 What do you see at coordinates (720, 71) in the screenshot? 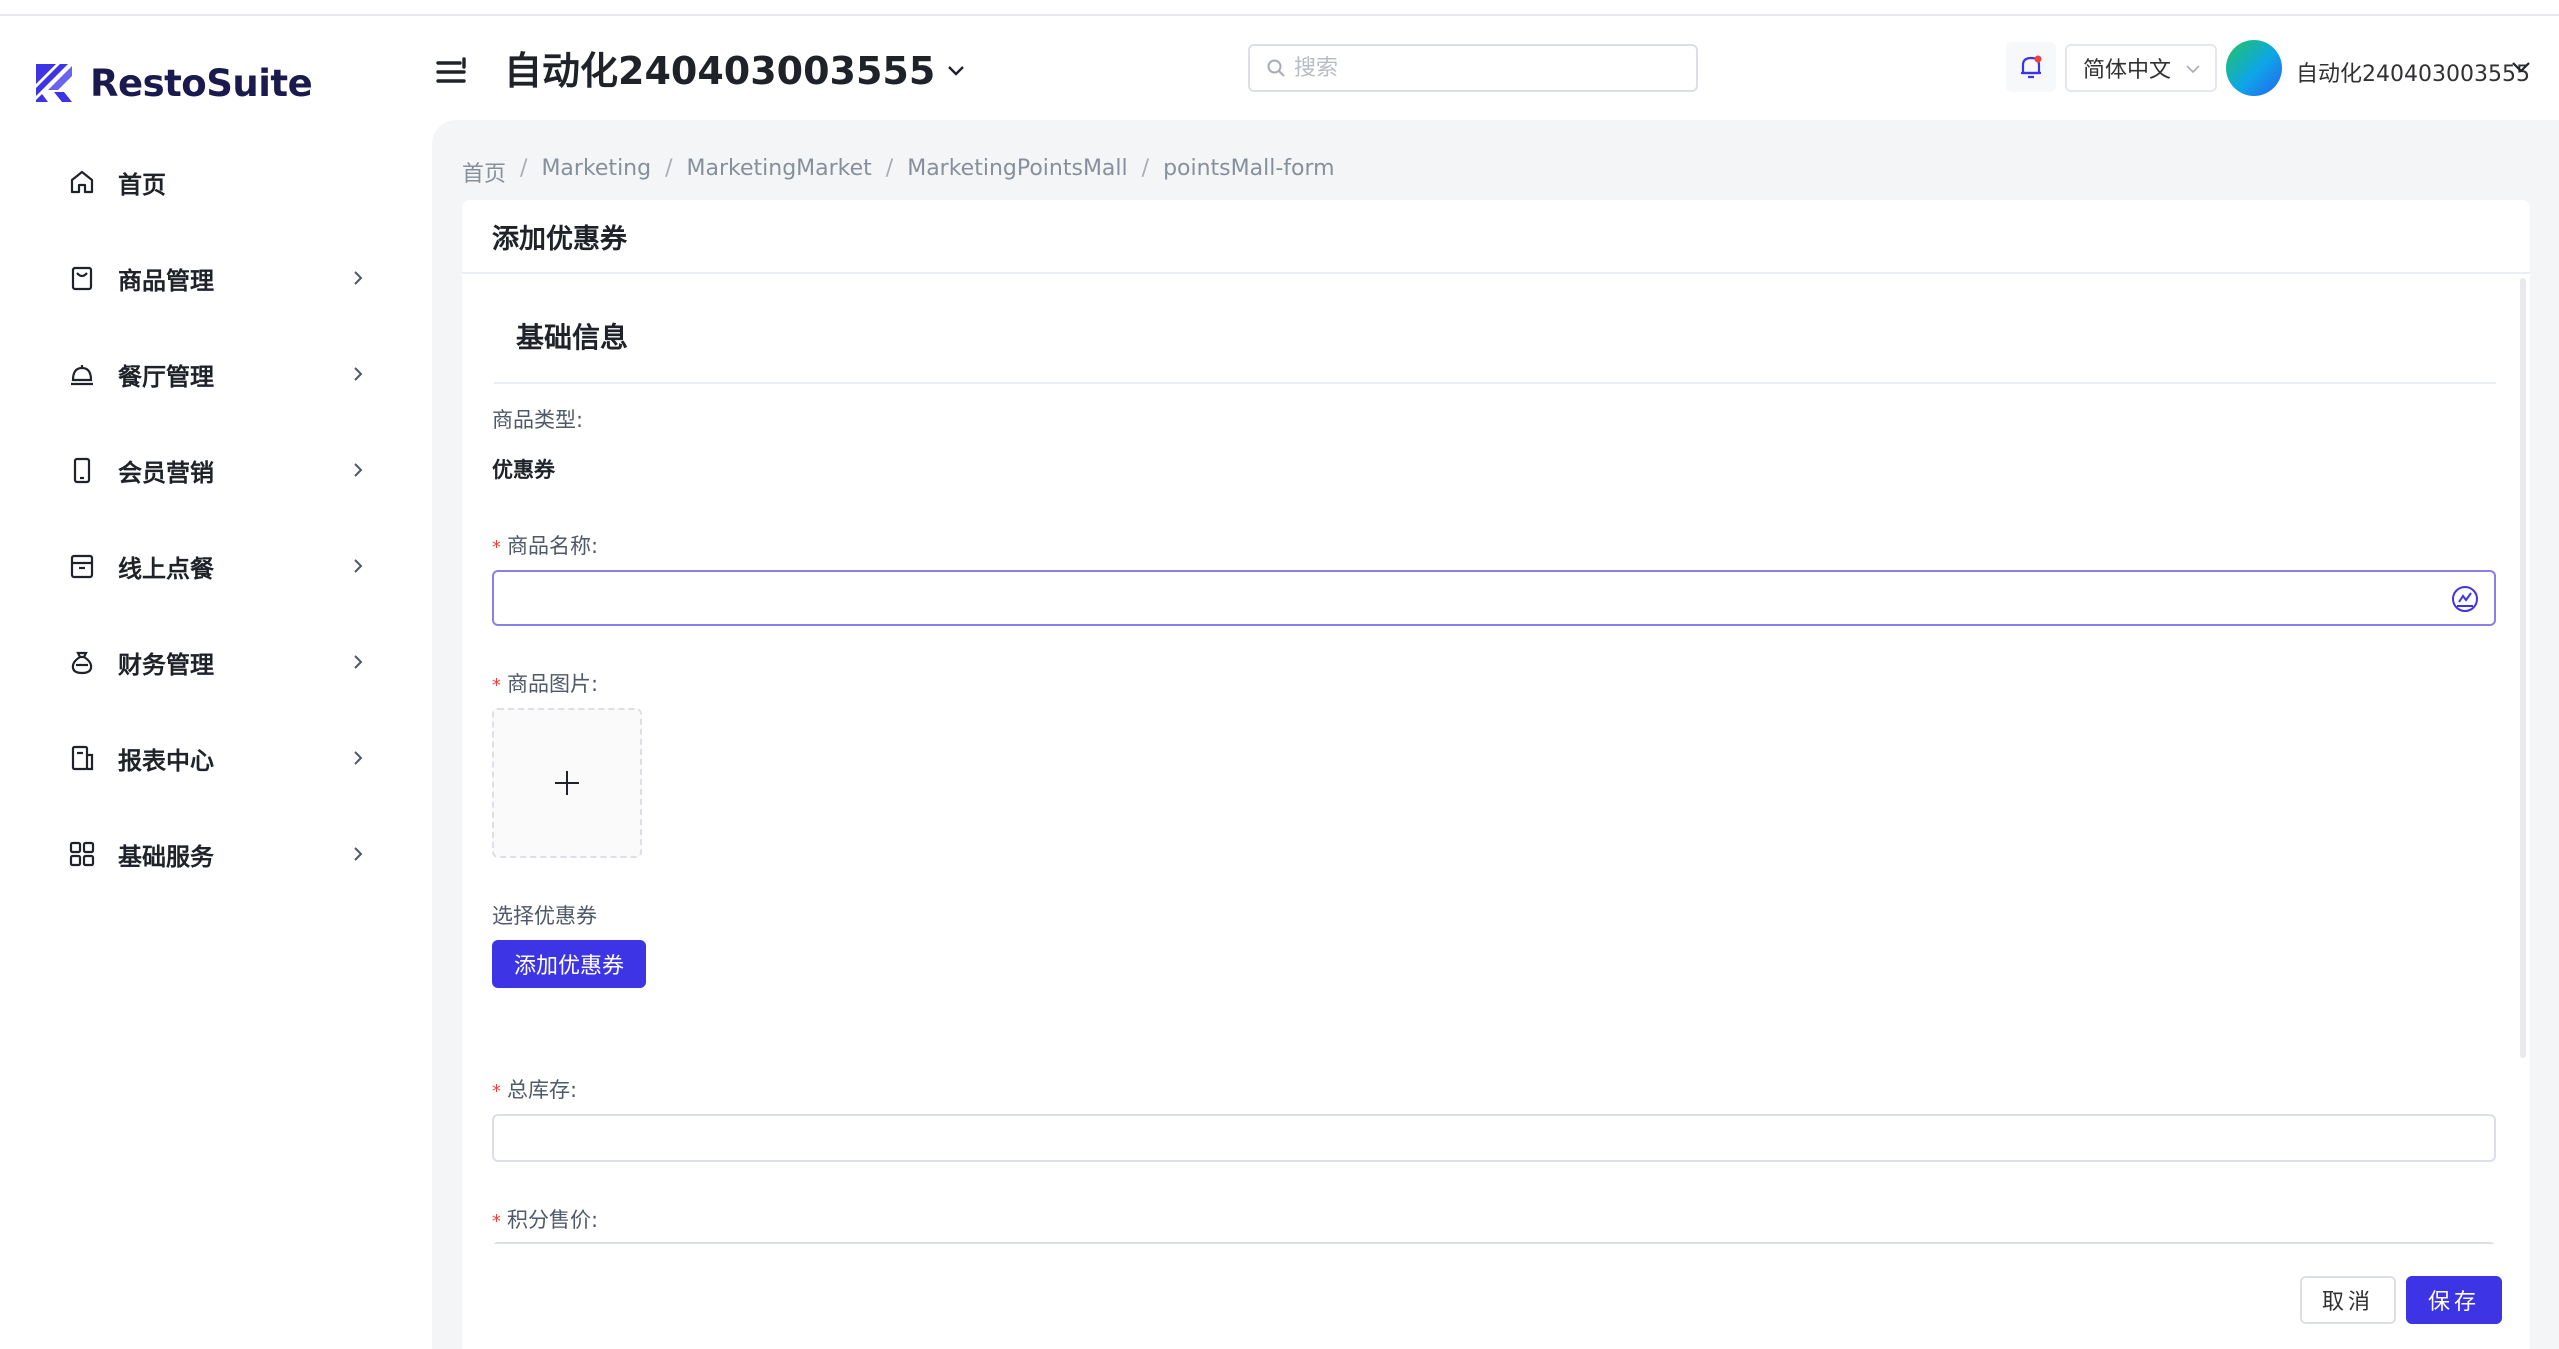
I see `store-name: 自动化240403003555` at bounding box center [720, 71].